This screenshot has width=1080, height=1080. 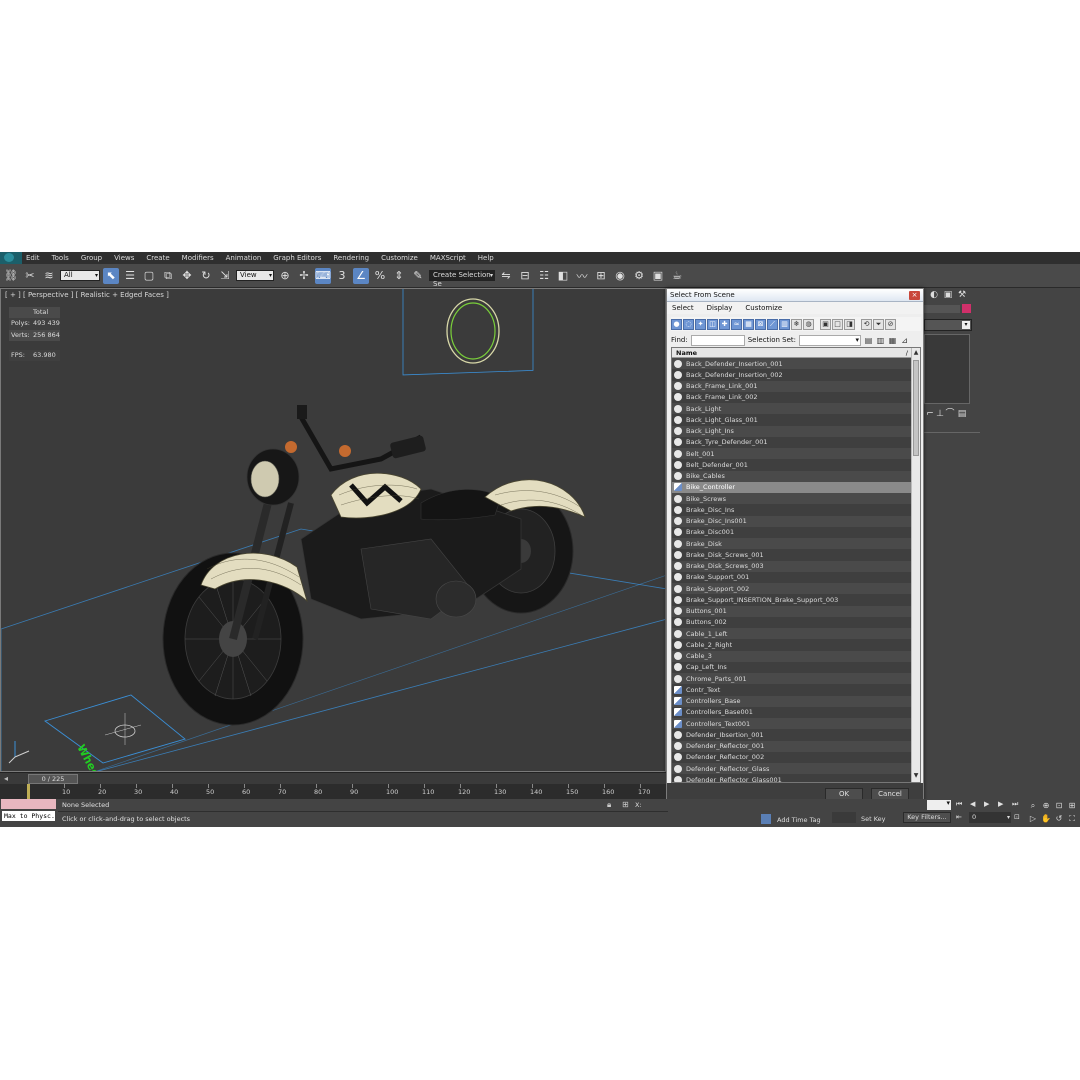 I want to click on keyboard-shortcut-override-icon: ⌨, so click(x=323, y=275).